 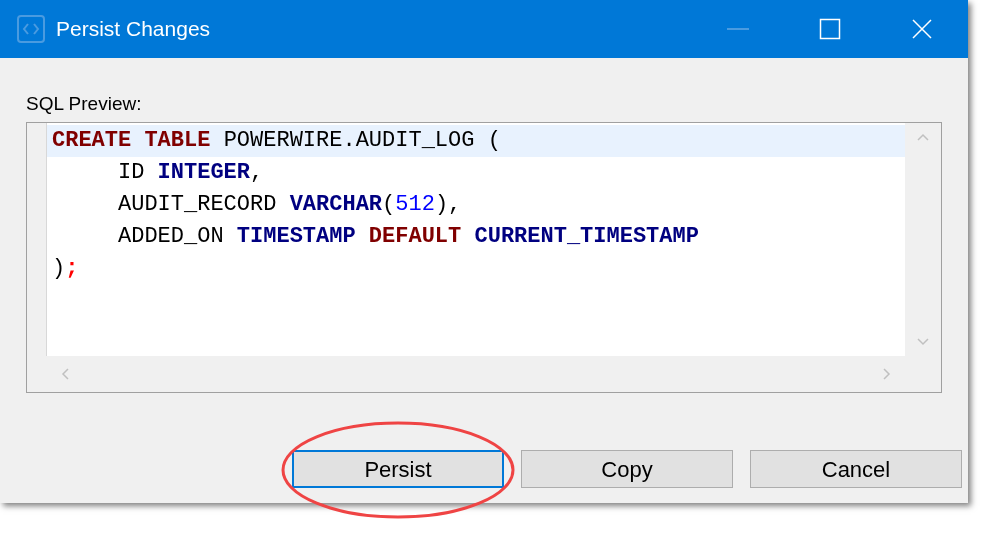 What do you see at coordinates (627, 469) in the screenshot?
I see `dialog-button: Copy` at bounding box center [627, 469].